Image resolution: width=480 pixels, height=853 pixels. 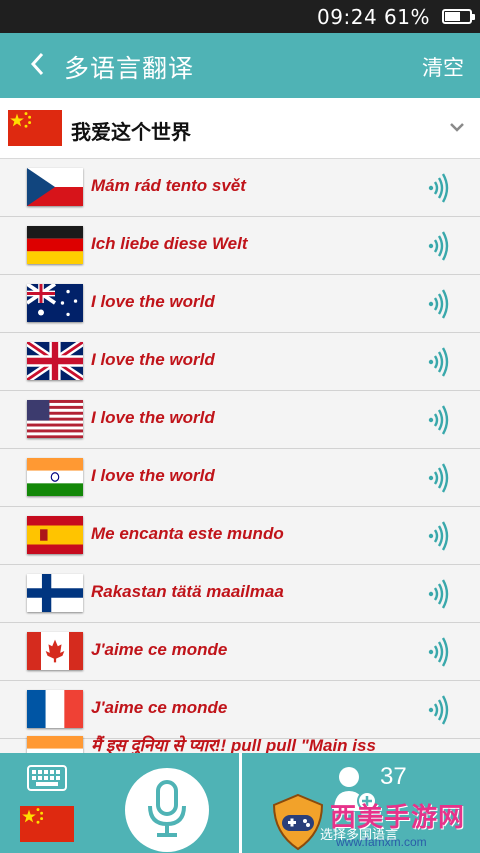 I want to click on battery-icon, so click(x=458, y=16).